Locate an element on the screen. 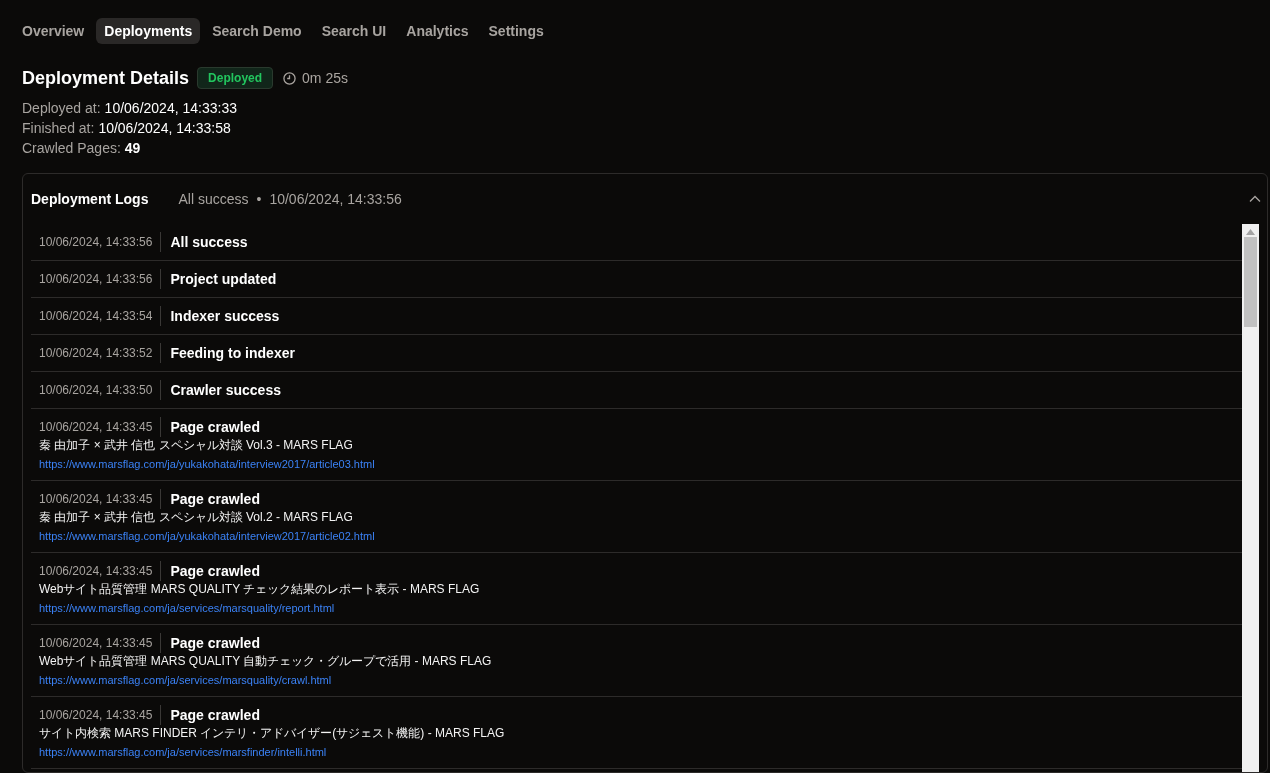  page-title-text: サイト内検索 MARS FINDER インテリ・アドバイザー(サジェスト機能) - MARS FLAG is located at coordinates (272, 733).